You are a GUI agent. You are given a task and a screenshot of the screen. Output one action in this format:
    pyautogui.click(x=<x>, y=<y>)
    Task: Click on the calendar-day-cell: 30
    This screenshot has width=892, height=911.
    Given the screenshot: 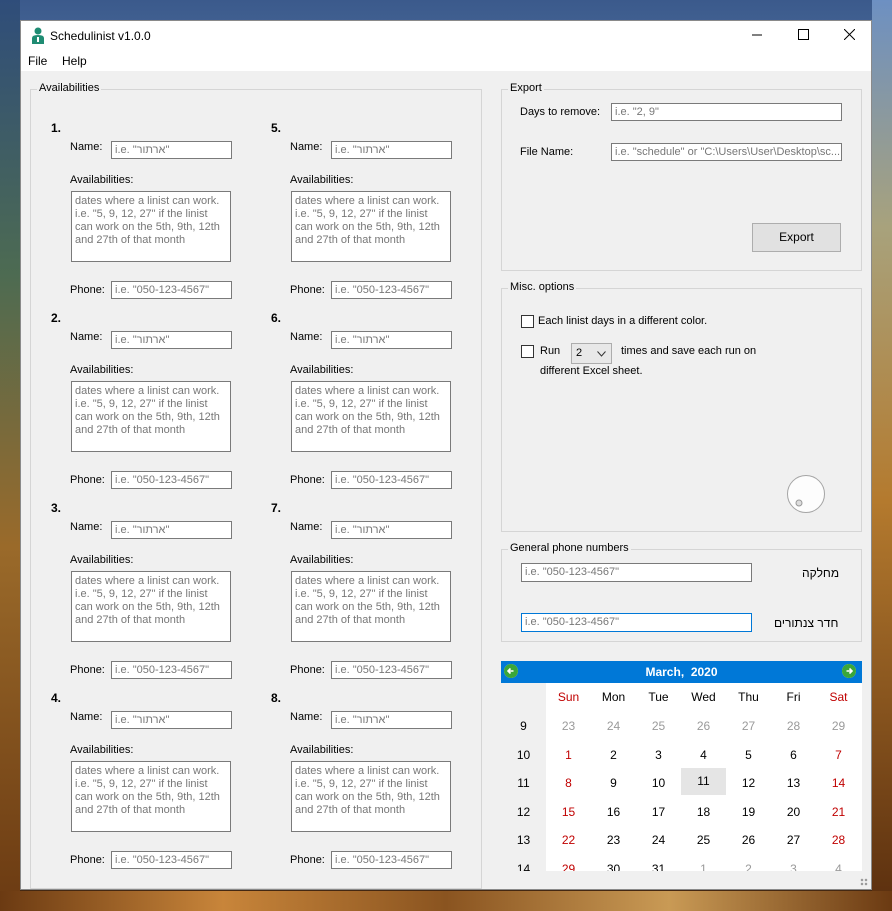 What is the action you would take?
    pyautogui.click(x=613, y=866)
    